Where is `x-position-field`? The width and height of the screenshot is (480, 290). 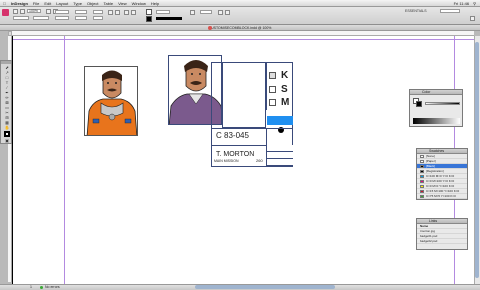
x-position-field is located at coordinates (21, 18).